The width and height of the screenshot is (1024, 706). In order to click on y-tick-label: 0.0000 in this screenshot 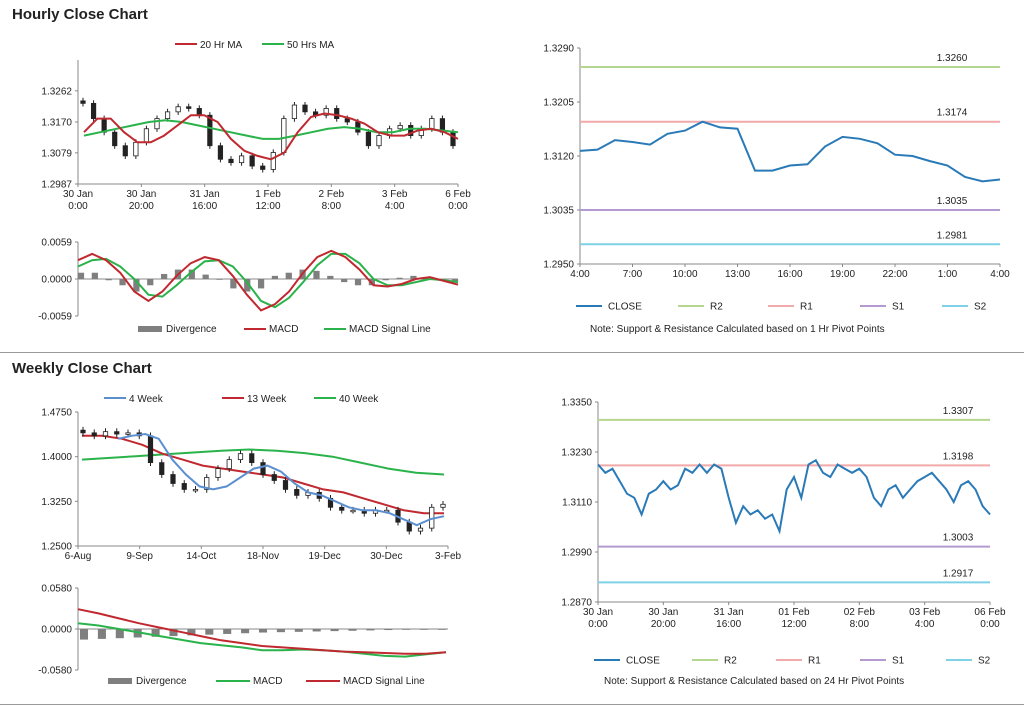, I will do `click(56, 280)`.